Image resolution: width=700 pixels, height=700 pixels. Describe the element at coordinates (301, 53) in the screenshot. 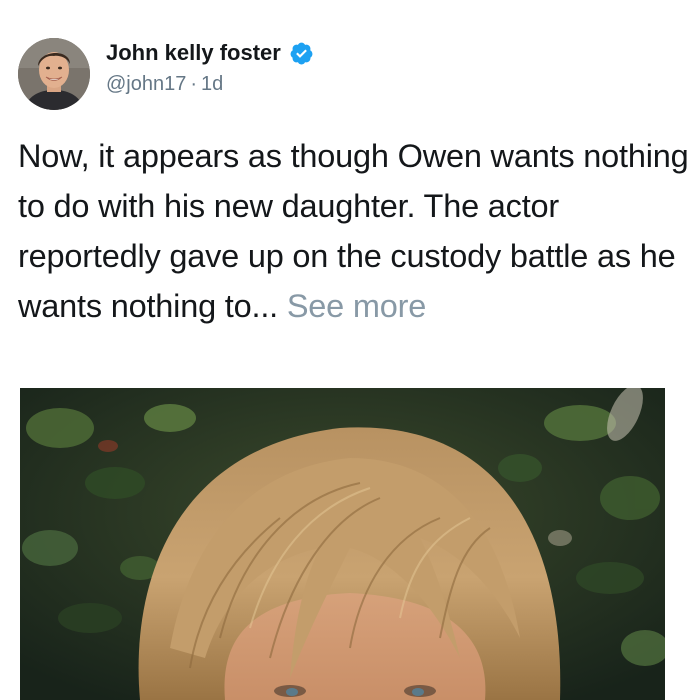

I see `verified-badge-icon` at that location.